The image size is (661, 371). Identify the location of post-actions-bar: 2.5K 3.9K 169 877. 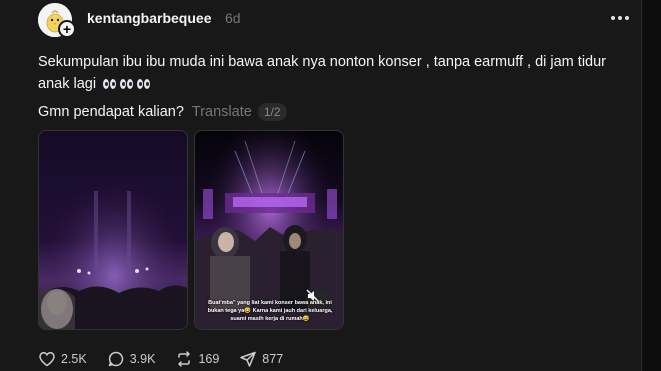
(170, 359).